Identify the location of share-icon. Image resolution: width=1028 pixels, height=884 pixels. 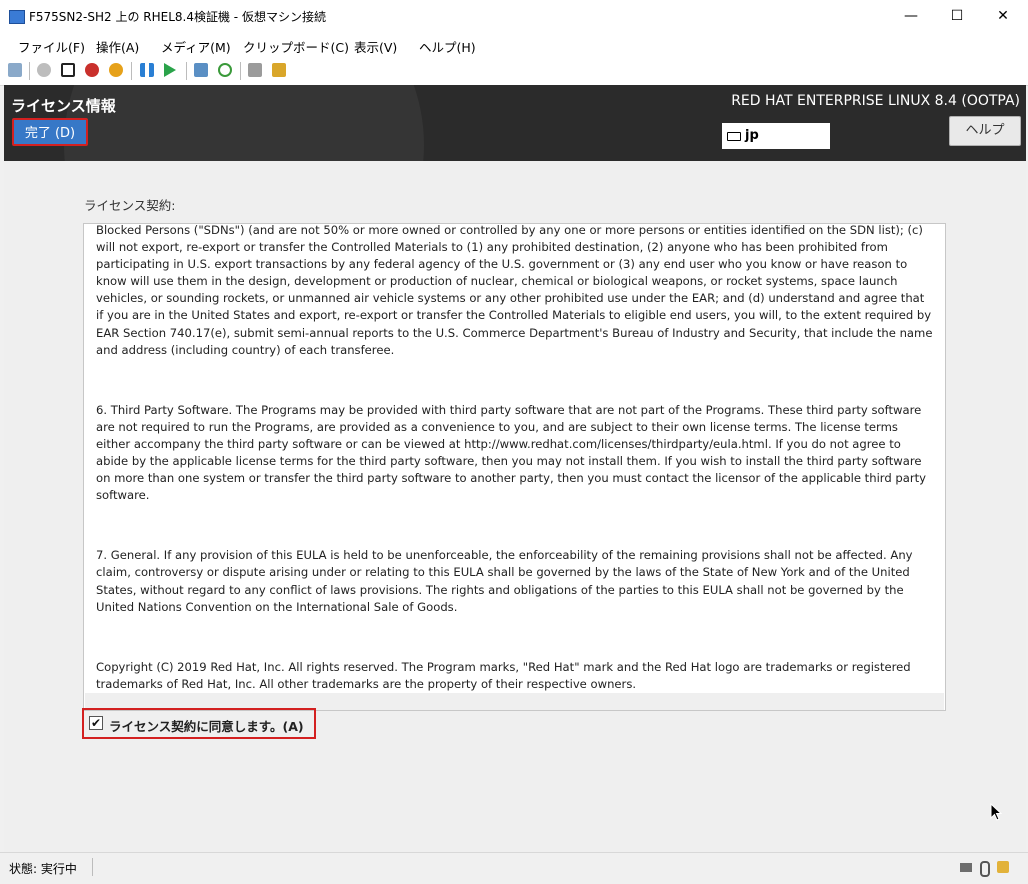
(279, 70).